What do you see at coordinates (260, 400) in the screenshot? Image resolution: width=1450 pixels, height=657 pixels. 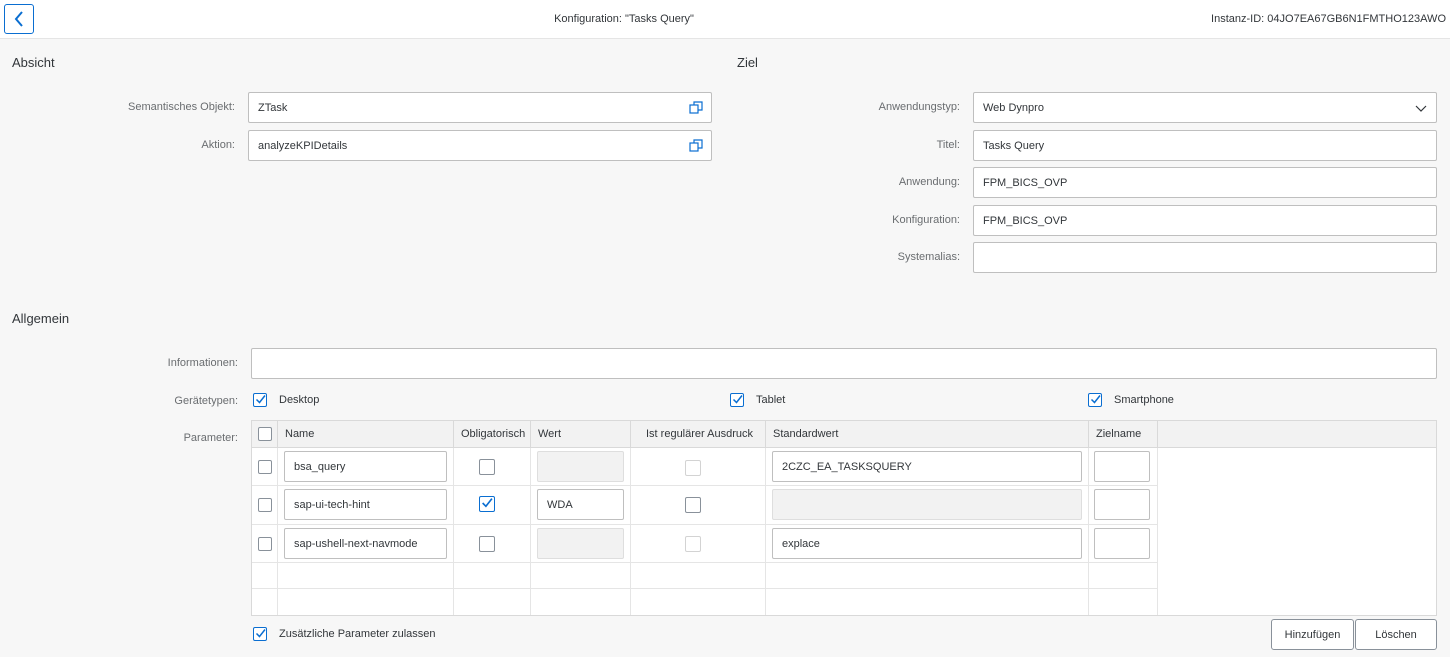 I see `device-desktop-checkbox` at bounding box center [260, 400].